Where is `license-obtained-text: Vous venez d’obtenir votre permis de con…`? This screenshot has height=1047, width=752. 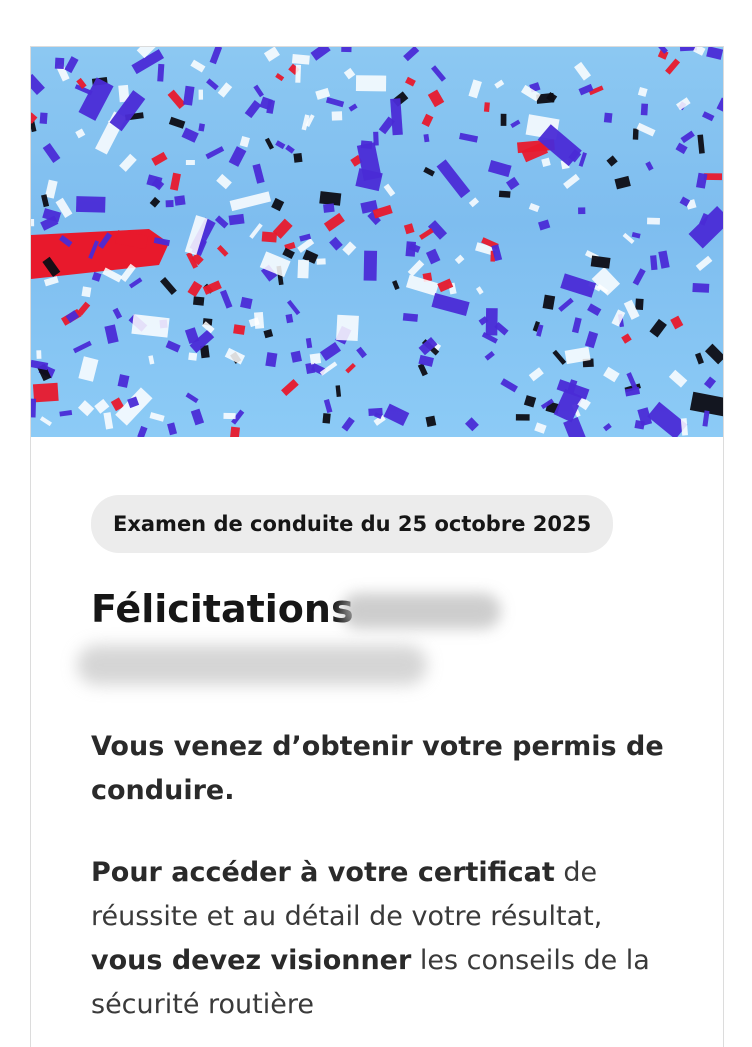 license-obtained-text: Vous venez d’obtenir votre permis de con… is located at coordinates (377, 768).